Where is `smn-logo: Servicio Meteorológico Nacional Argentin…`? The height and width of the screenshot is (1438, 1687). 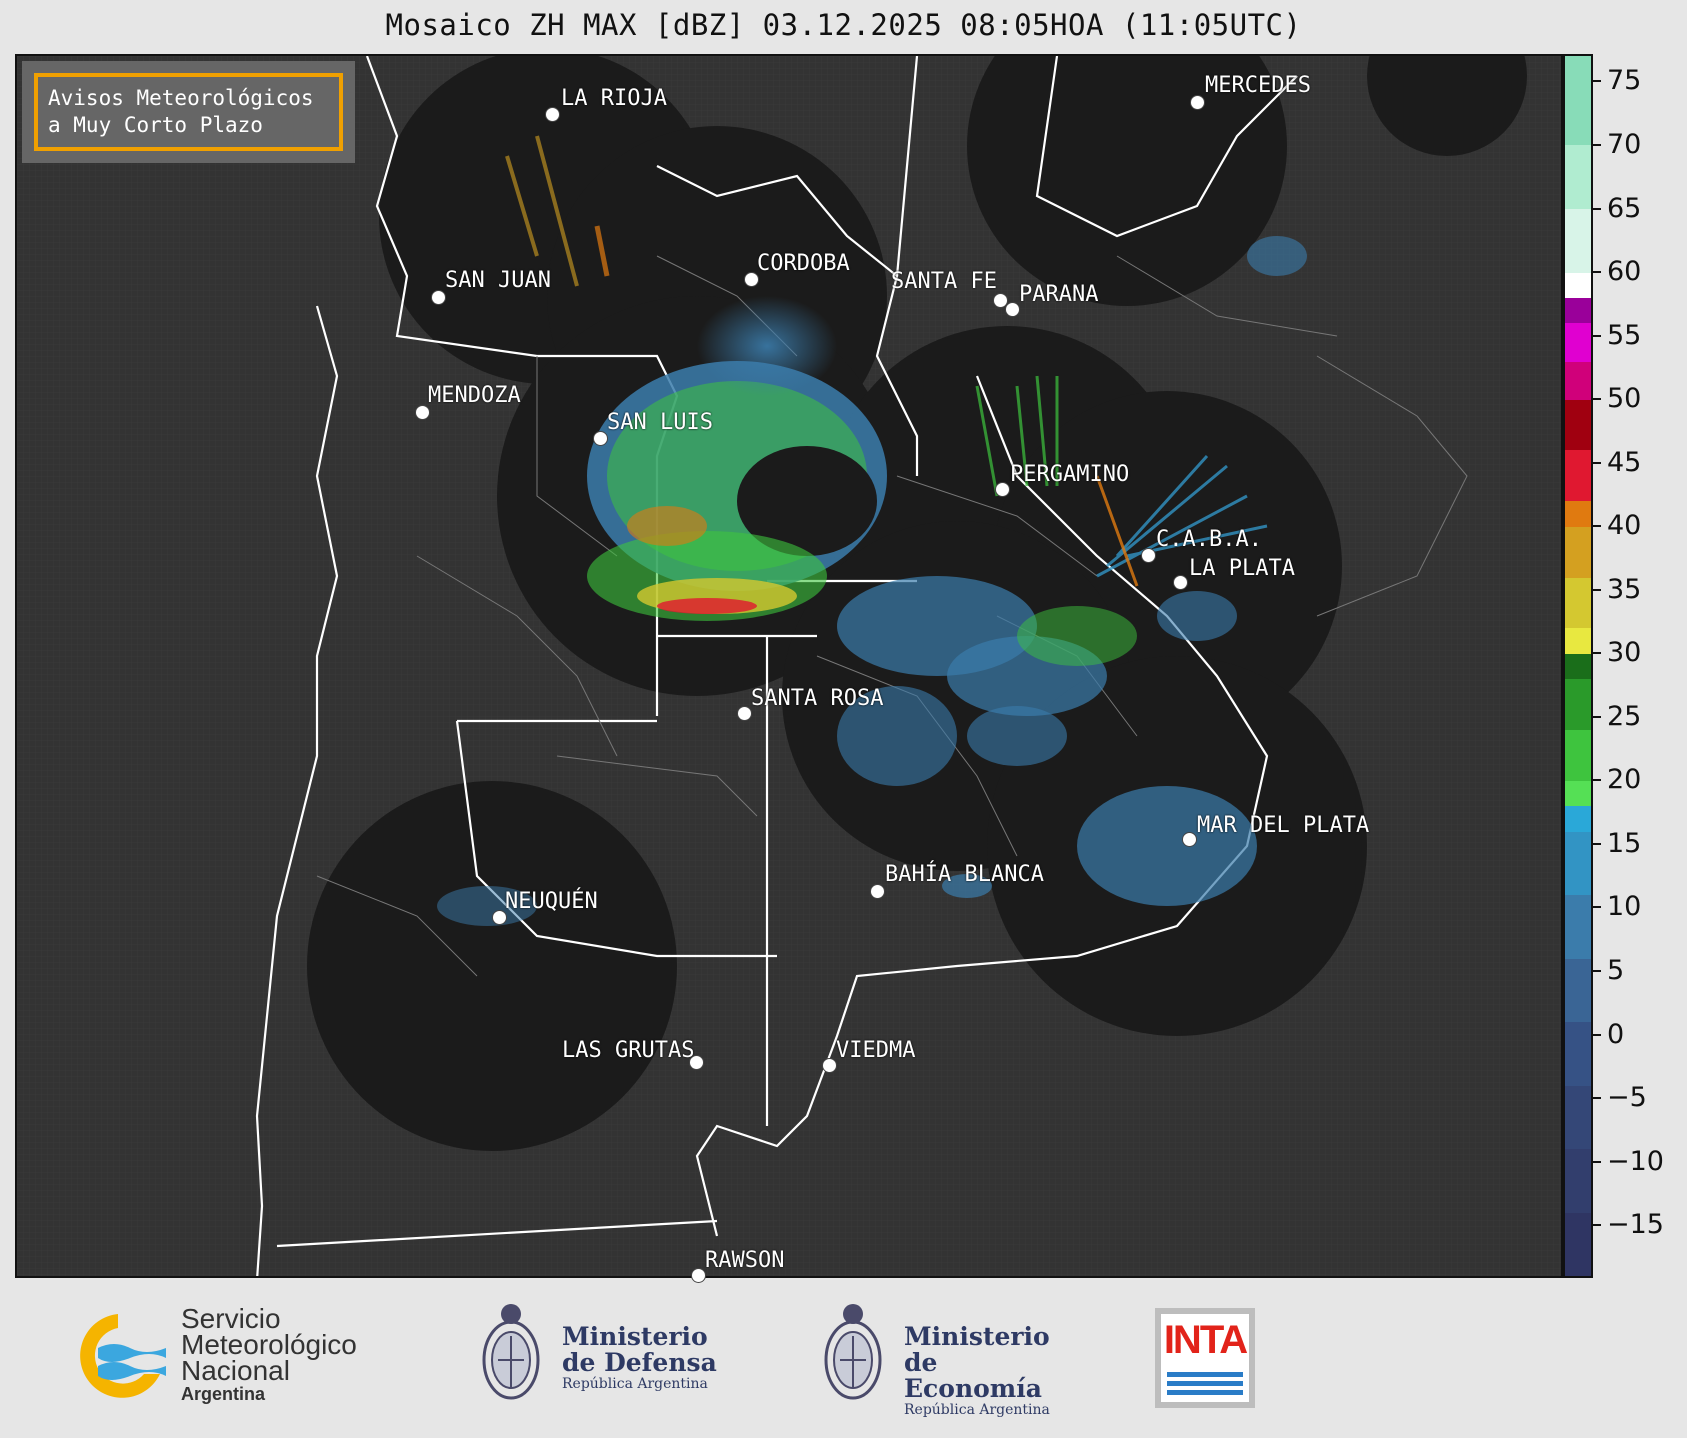
smn-logo: Servicio Meteorológico Nacional Argentin… is located at coordinates (226, 1355).